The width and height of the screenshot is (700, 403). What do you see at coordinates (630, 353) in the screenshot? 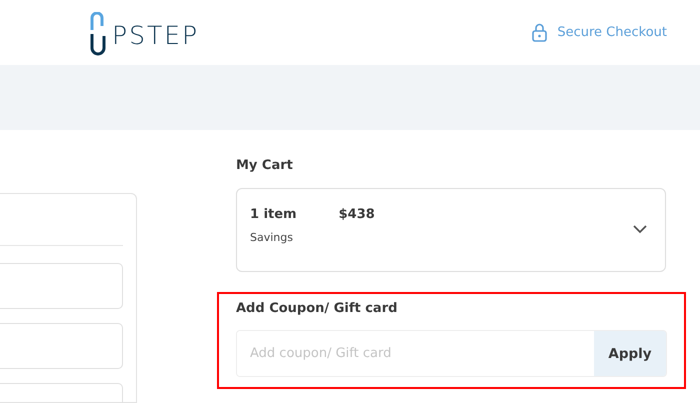
I see `apply-button: Apply` at bounding box center [630, 353].